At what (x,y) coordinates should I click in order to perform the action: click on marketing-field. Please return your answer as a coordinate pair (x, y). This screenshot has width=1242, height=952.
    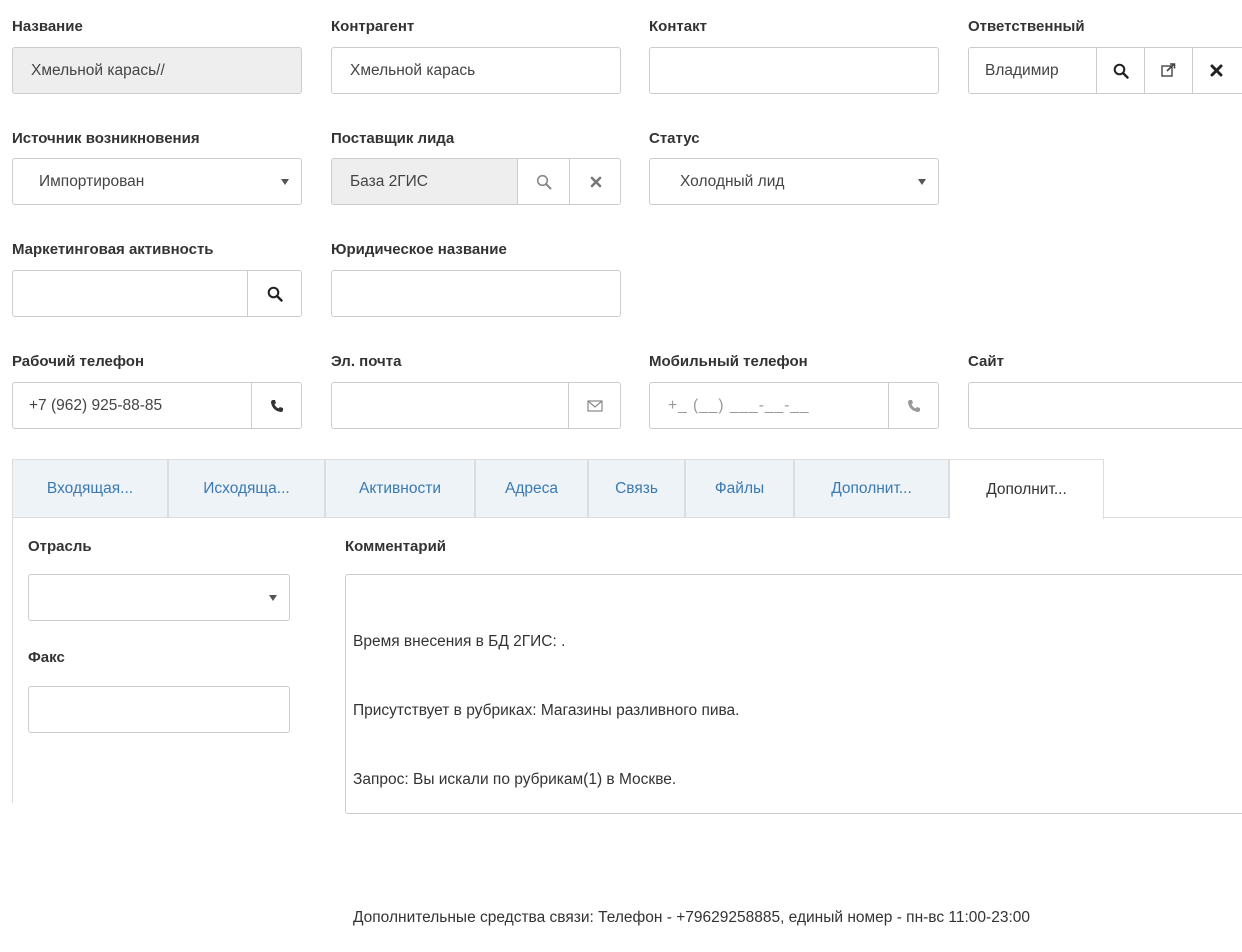
    Looking at the image, I should click on (157, 293).